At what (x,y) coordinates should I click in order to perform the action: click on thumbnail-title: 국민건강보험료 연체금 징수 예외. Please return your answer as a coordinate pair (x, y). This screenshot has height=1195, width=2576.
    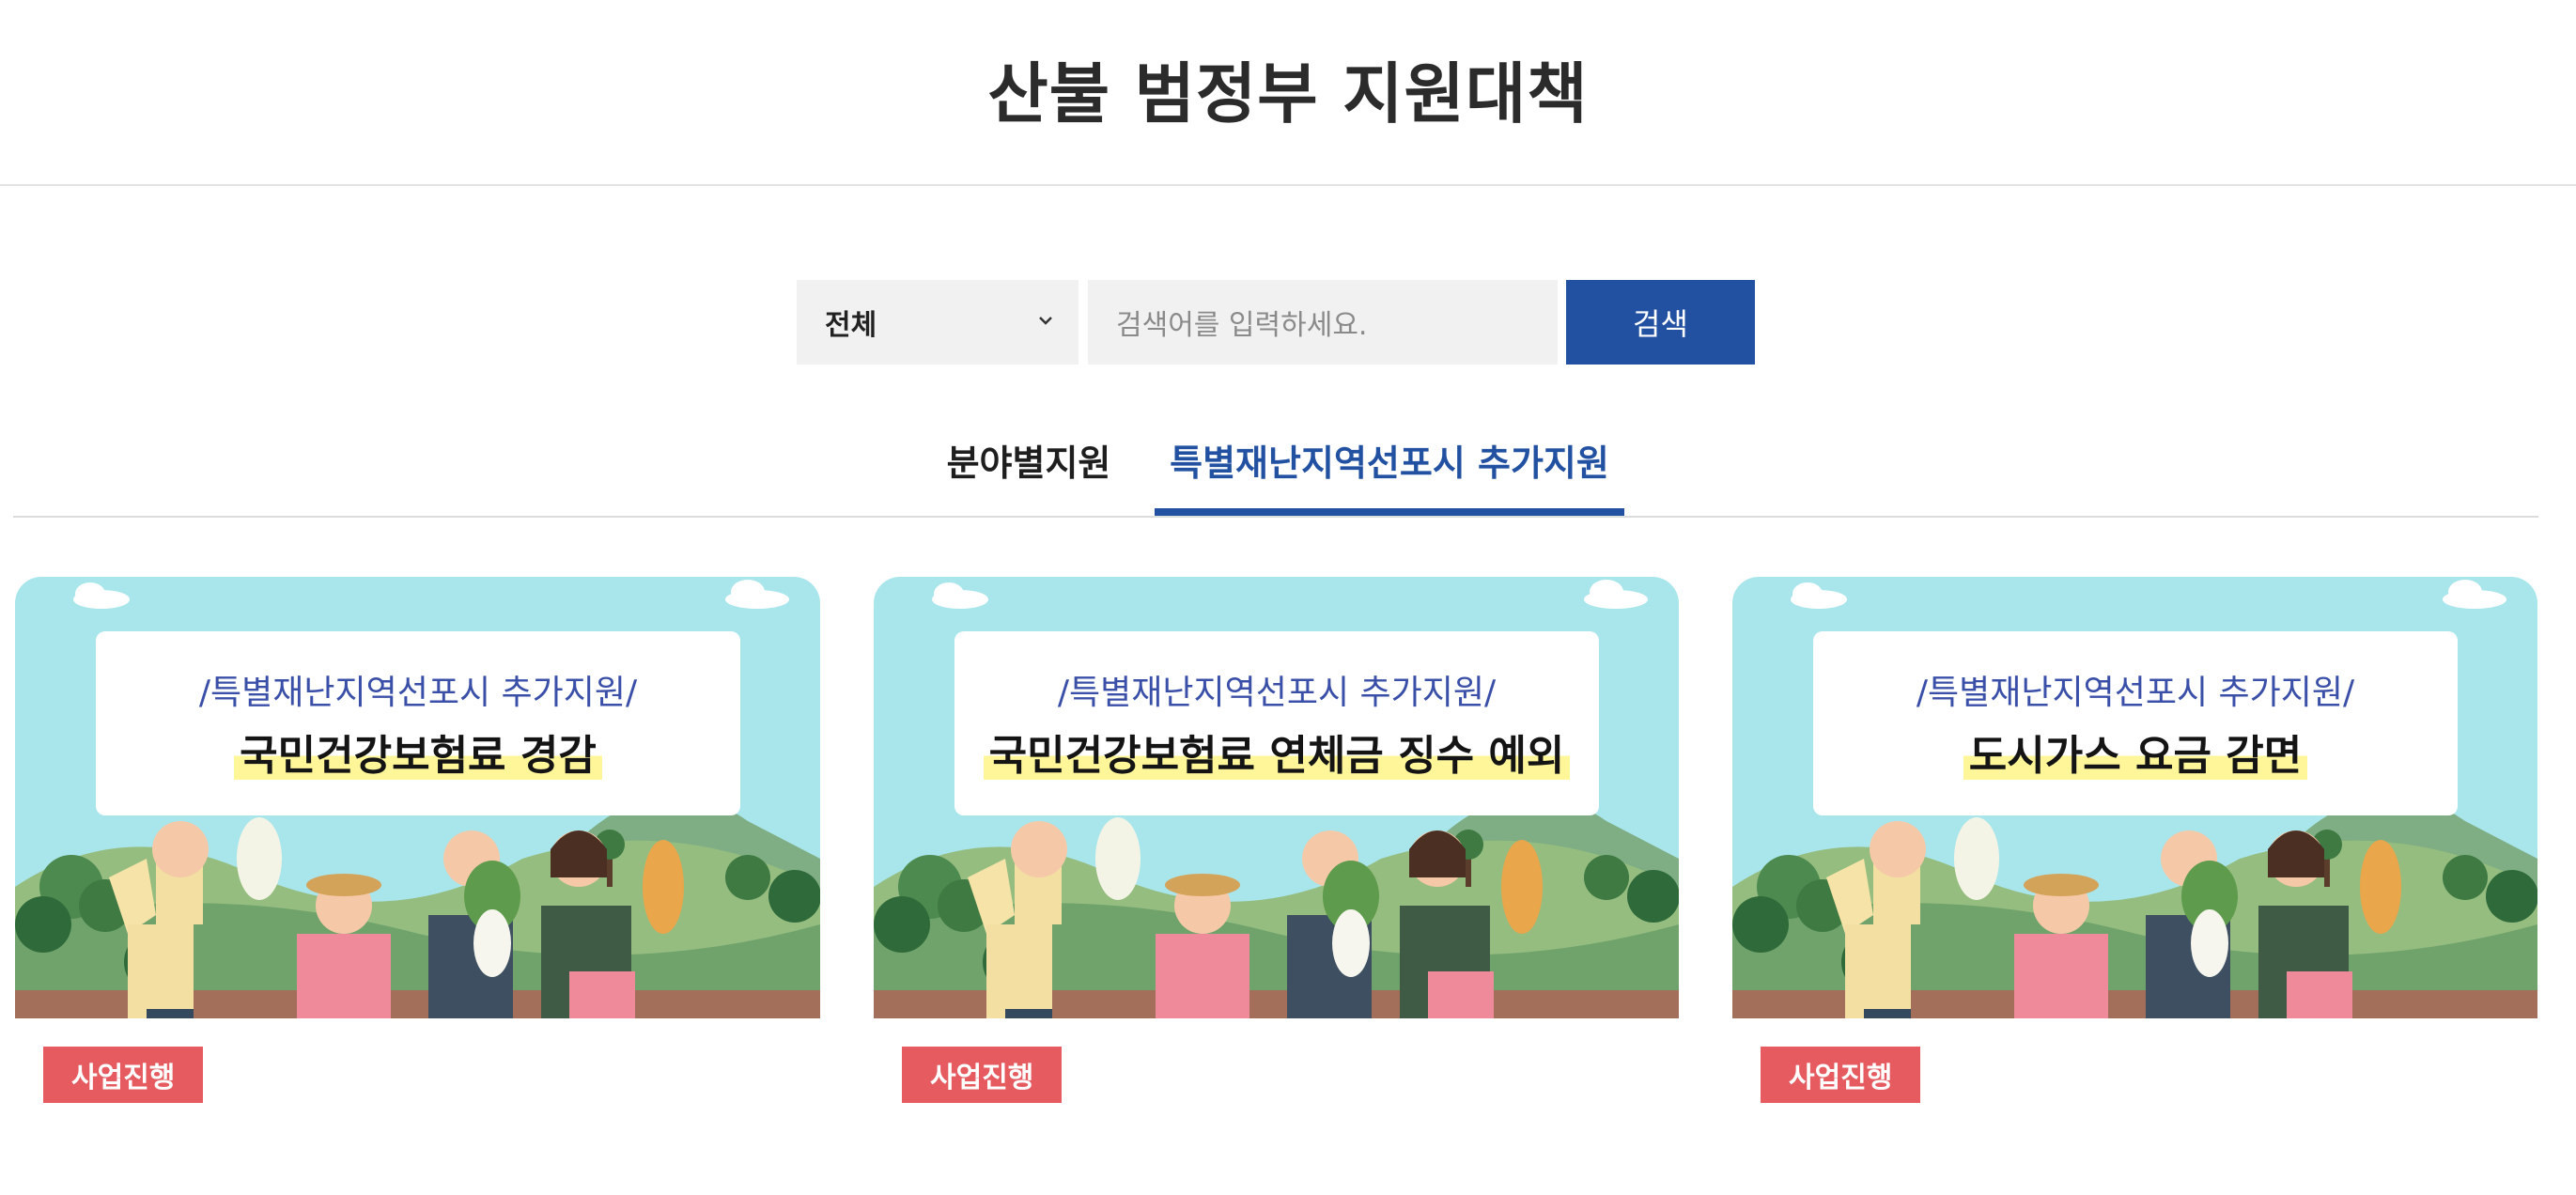
    Looking at the image, I should click on (1276, 752).